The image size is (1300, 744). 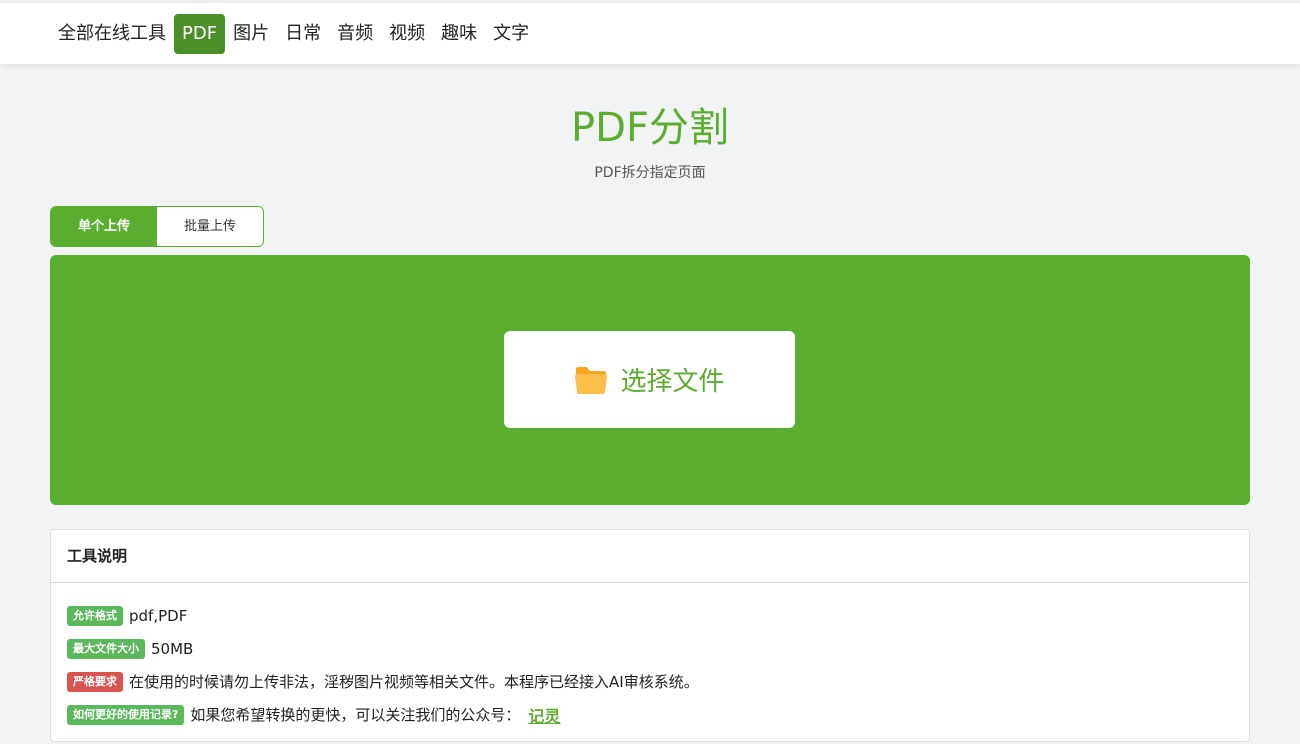 I want to click on requirements-text: 在使用的时候请勿上传非法，淫秽图片视频等相关文件。本程序已经接入AI审核系统。, so click(x=414, y=682).